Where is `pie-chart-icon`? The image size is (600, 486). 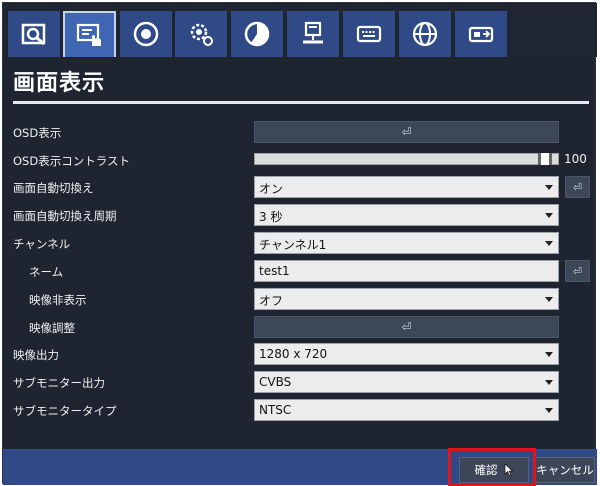
pie-chart-icon is located at coordinates (257, 34).